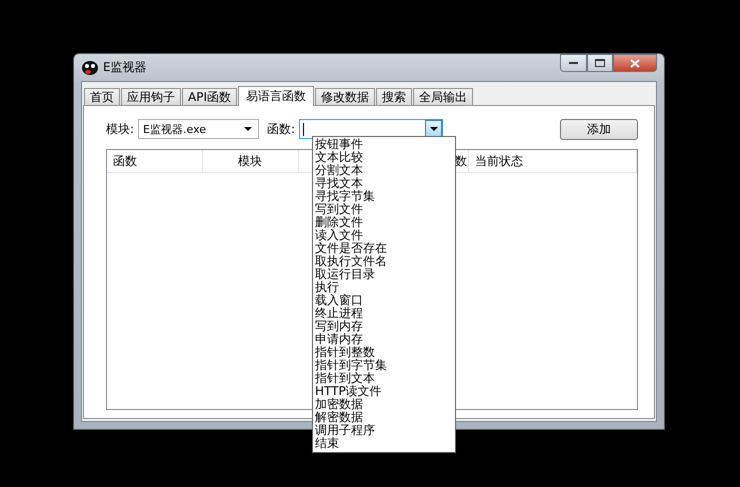 This screenshot has height=487, width=740. I want to click on close-button, so click(635, 63).